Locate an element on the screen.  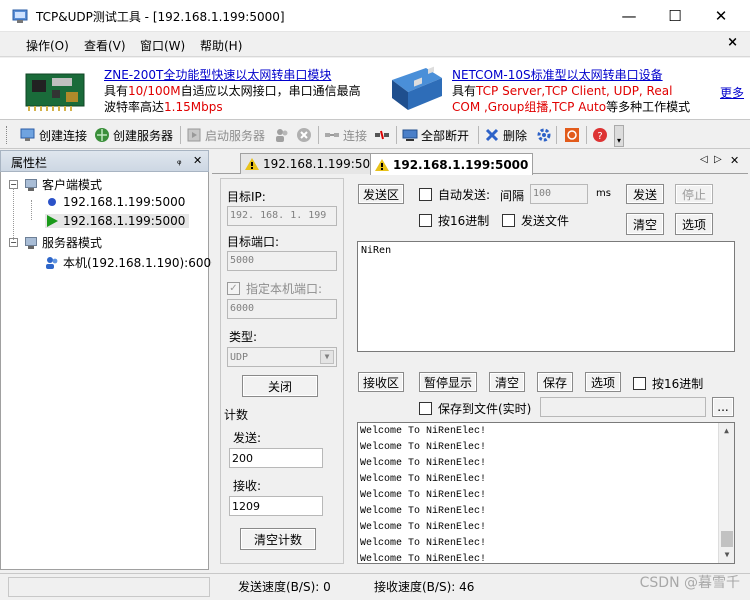
disconnect-all-label: 全部断开 is located at coordinates (445, 135).